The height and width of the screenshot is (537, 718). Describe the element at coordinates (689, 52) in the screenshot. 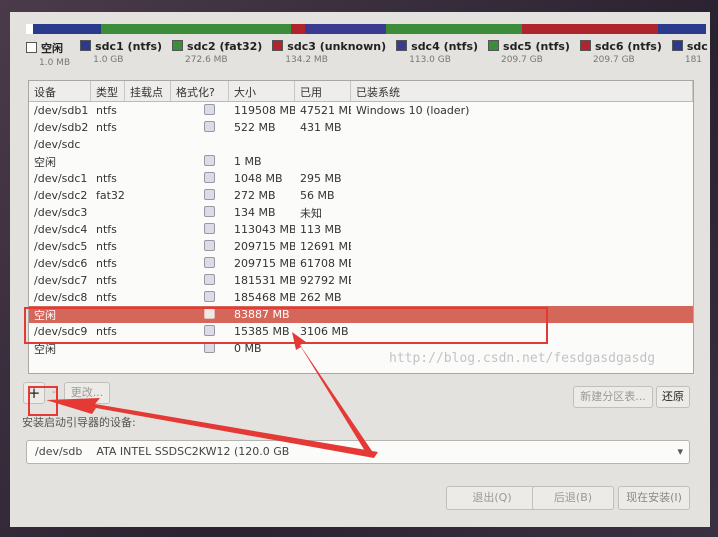

I see `legend-item: sdc 181` at that location.